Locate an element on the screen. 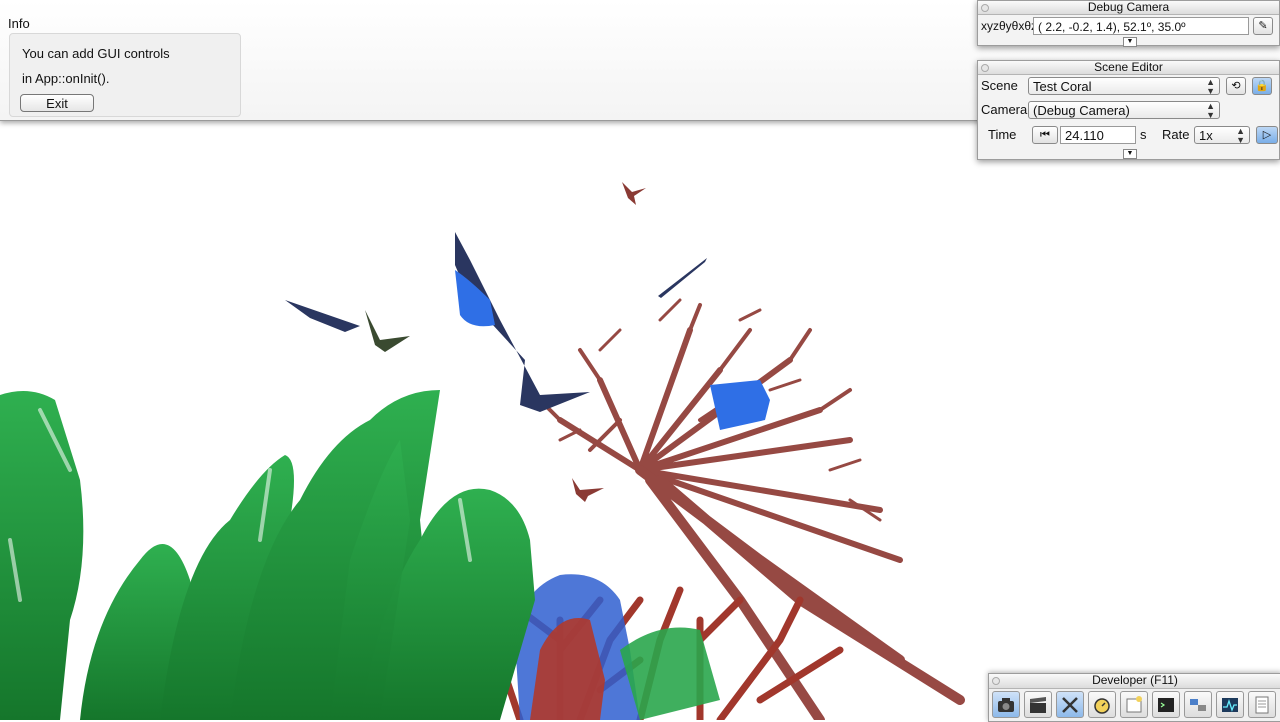  scene-editor-title: Scene Editor is located at coordinates (1128, 67).